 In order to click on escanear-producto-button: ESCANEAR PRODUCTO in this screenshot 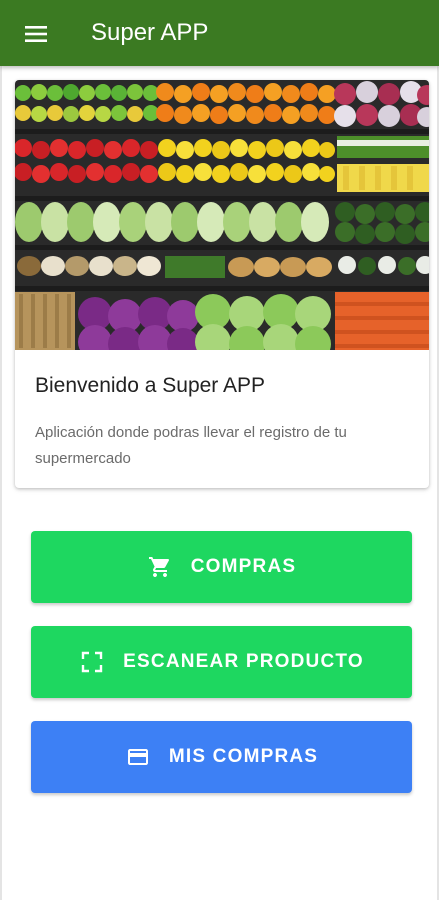, I will do `click(221, 662)`.